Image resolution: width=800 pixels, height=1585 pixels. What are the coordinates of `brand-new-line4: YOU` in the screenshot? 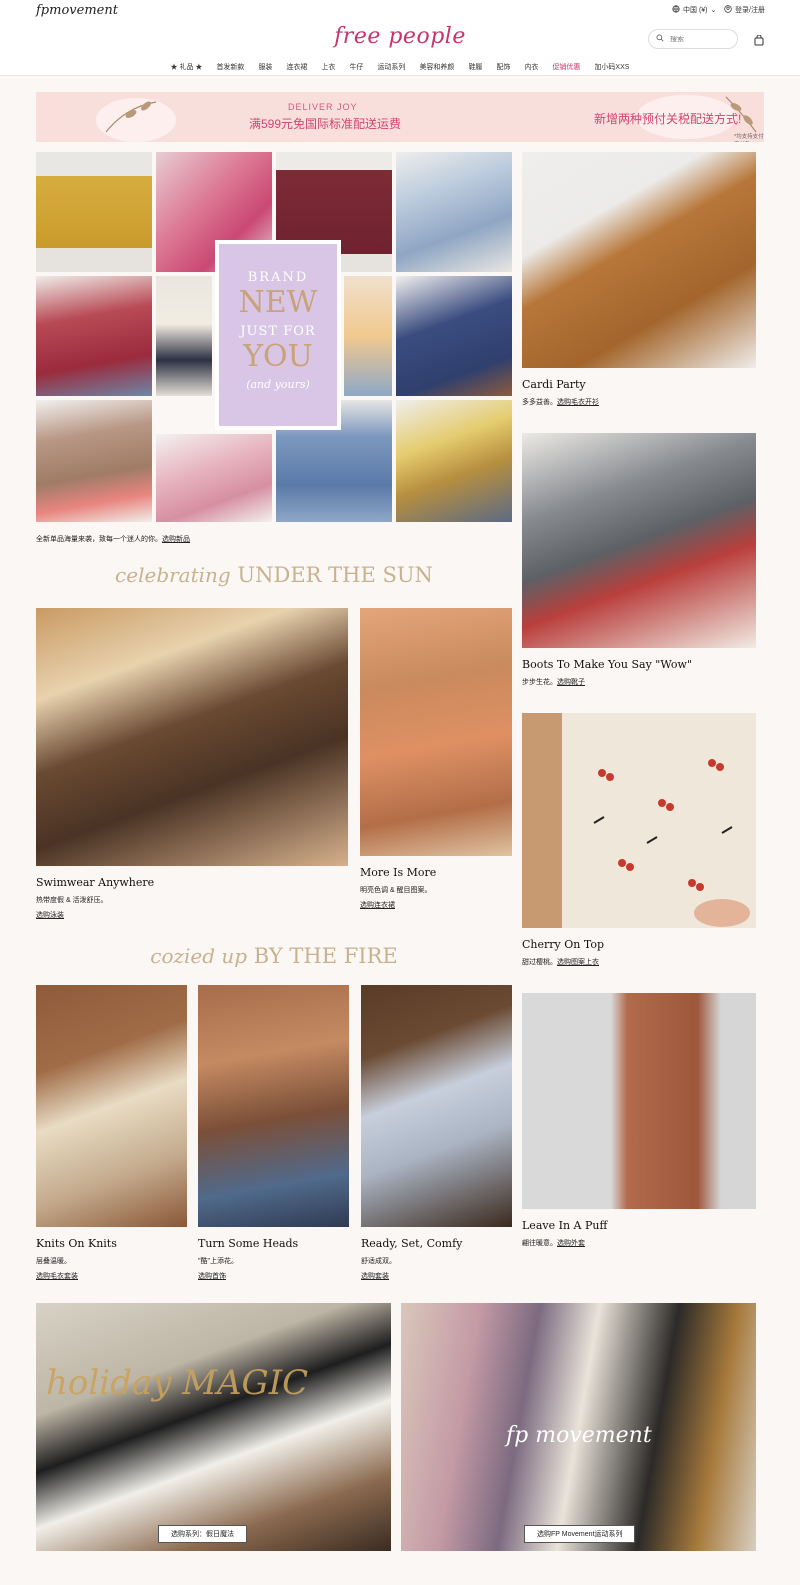 It's located at (278, 356).